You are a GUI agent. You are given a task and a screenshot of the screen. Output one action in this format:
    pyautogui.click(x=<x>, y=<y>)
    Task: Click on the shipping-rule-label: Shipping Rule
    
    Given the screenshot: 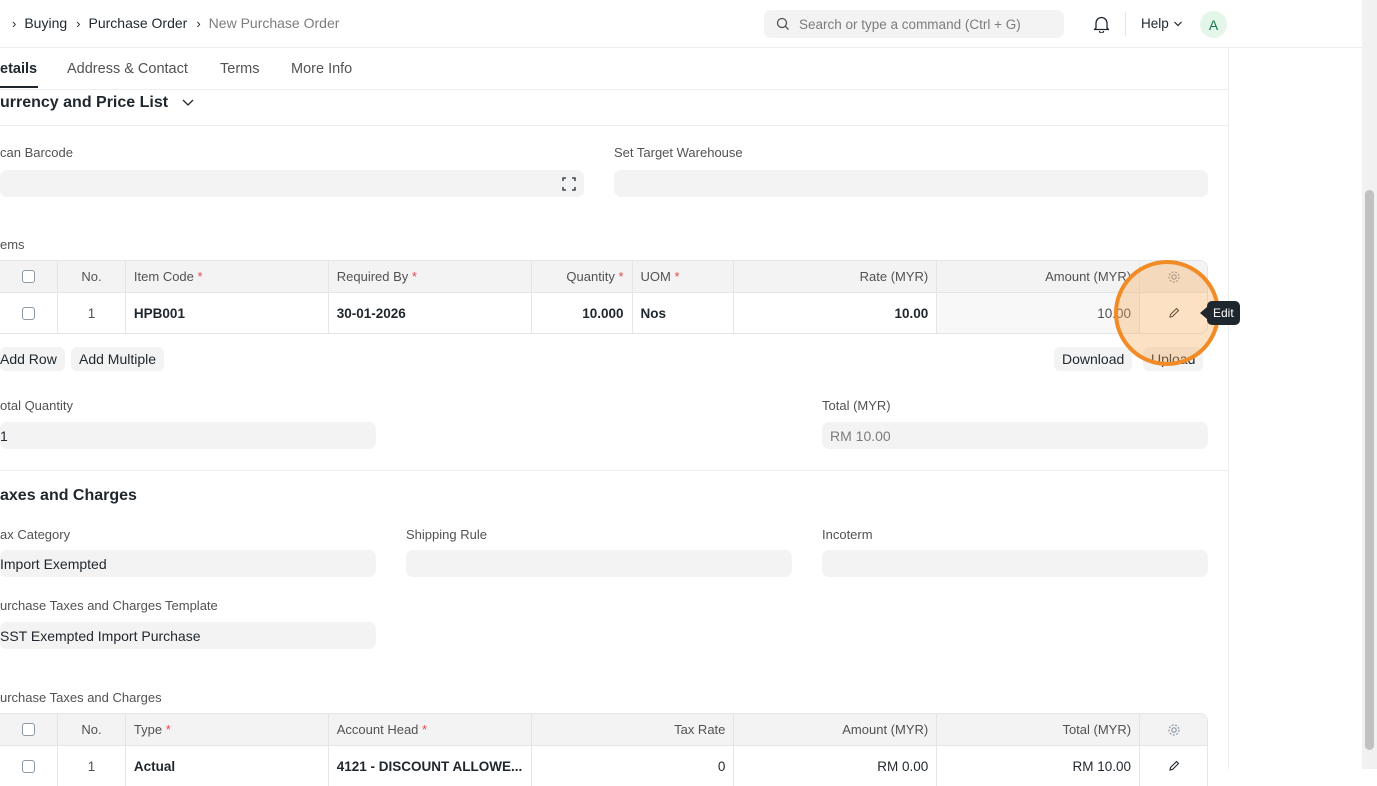 What is the action you would take?
    pyautogui.click(x=446, y=534)
    